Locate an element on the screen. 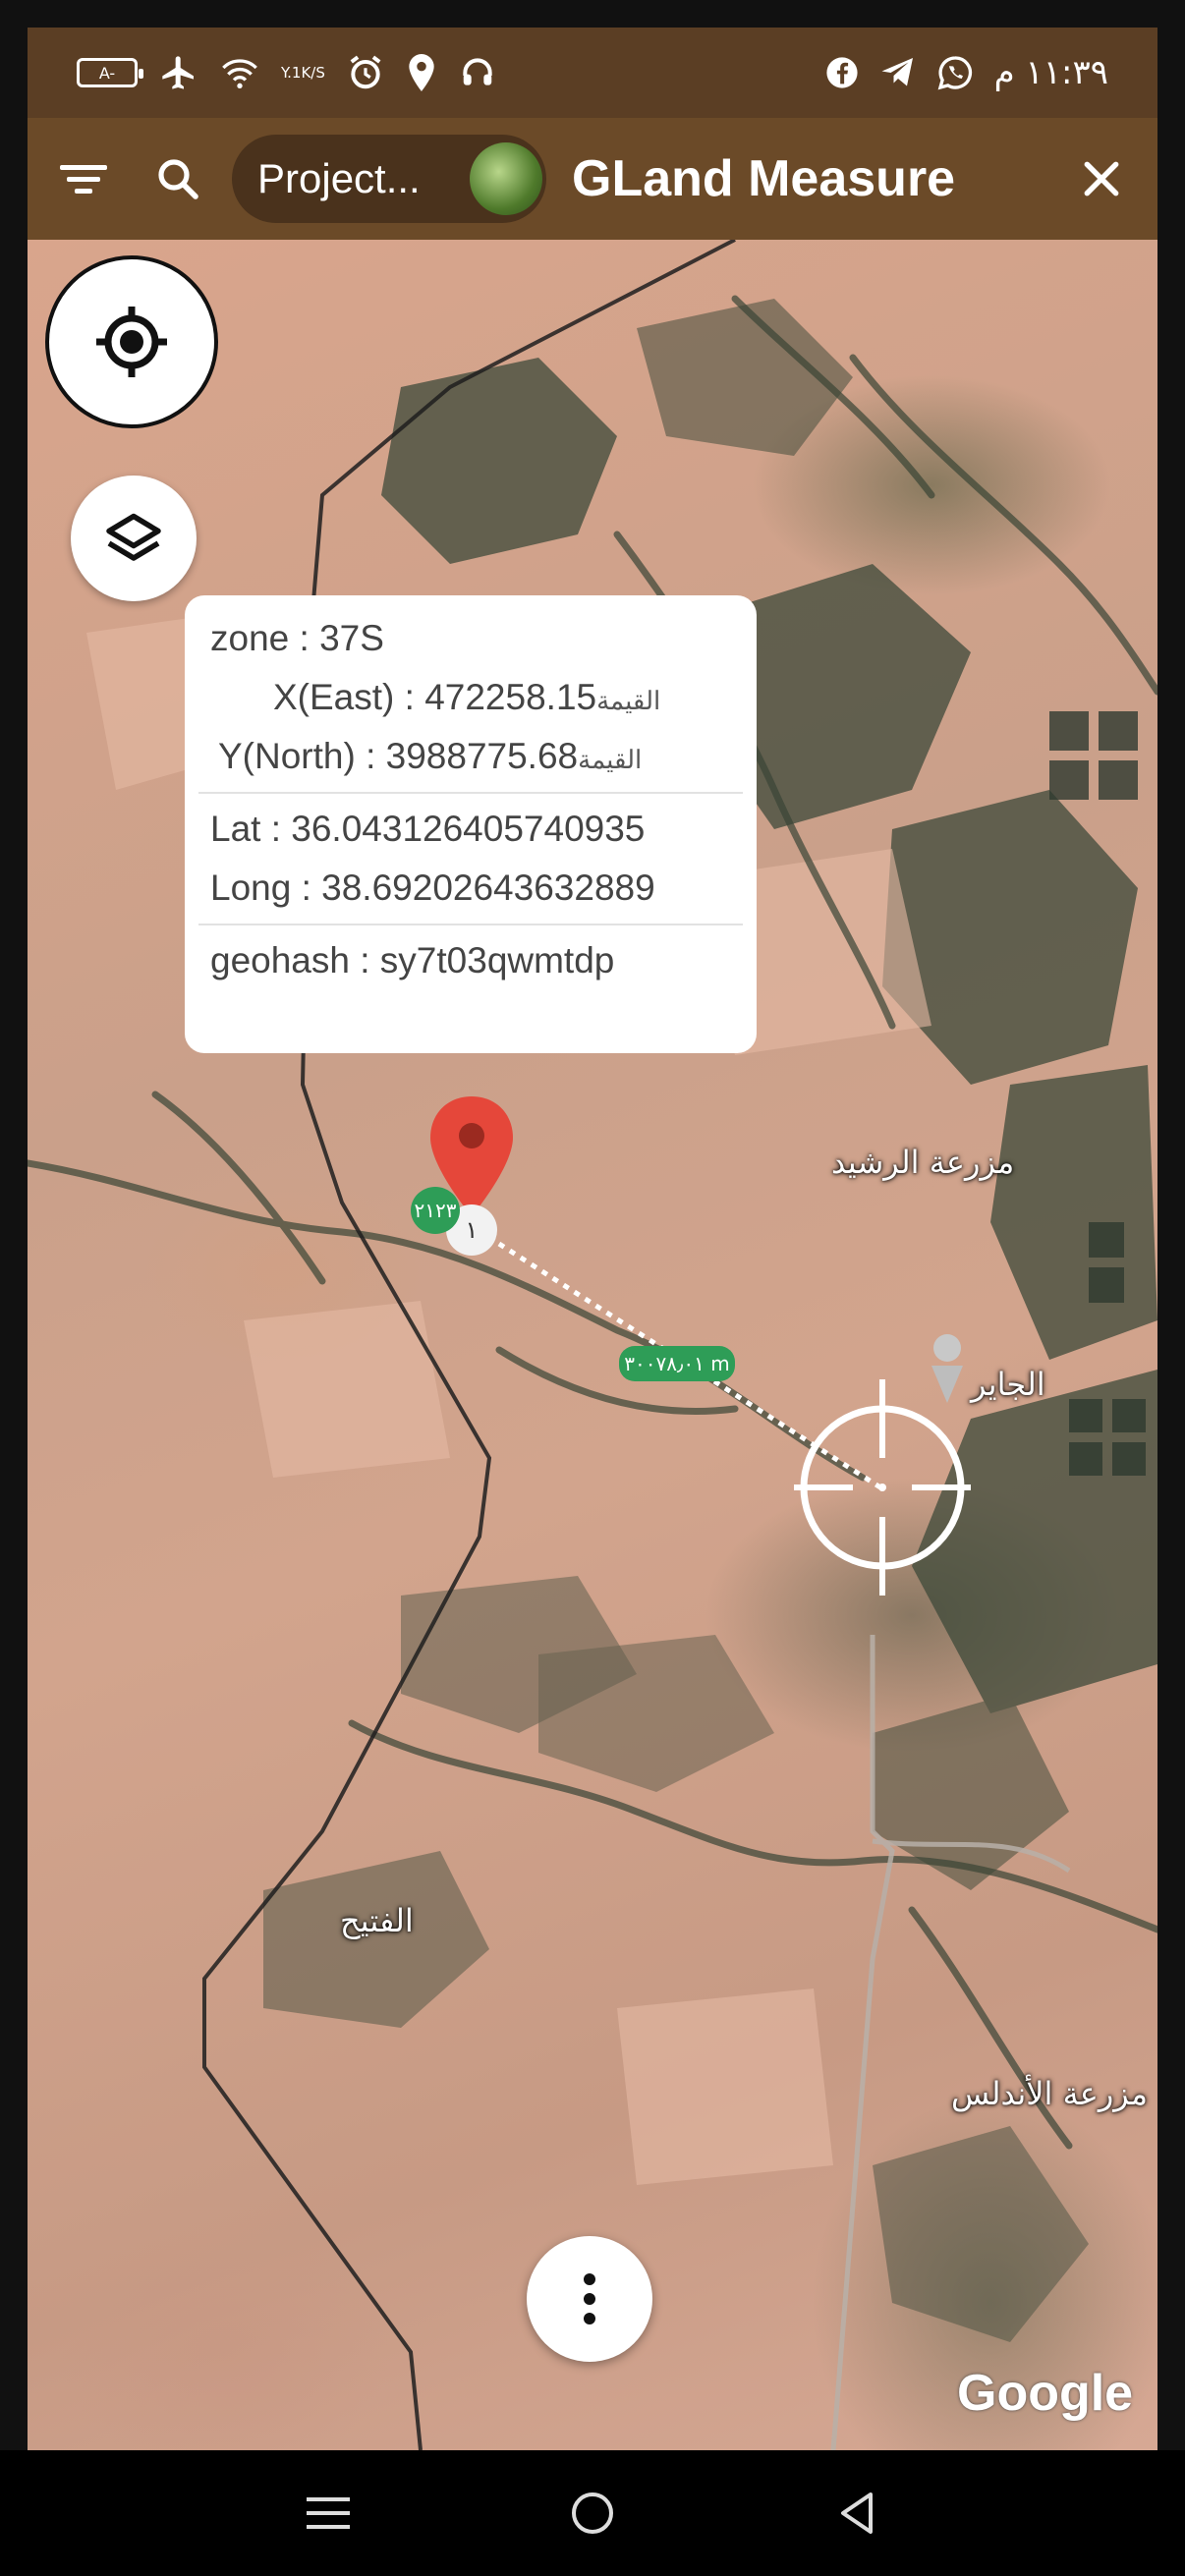 The width and height of the screenshot is (1185, 2576). distance-label: ٣٠٠٧٨٫٠١ m is located at coordinates (677, 1363).